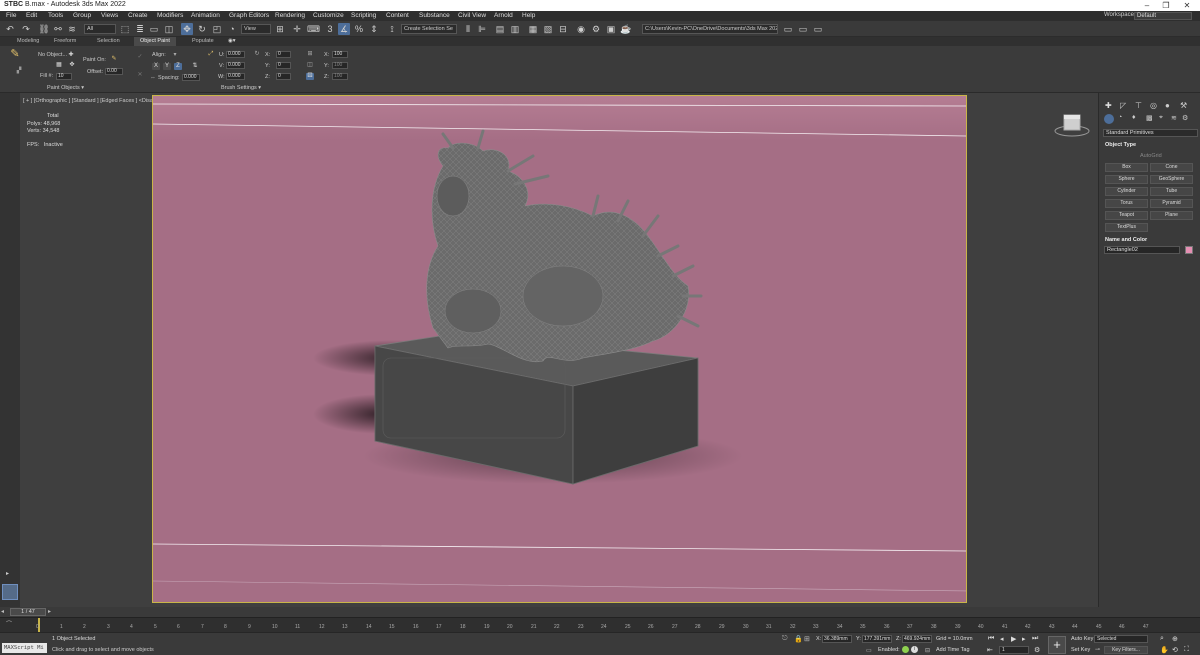 Image resolution: width=1200 pixels, height=655 pixels. I want to click on set-project-icon: ▭, so click(803, 29).